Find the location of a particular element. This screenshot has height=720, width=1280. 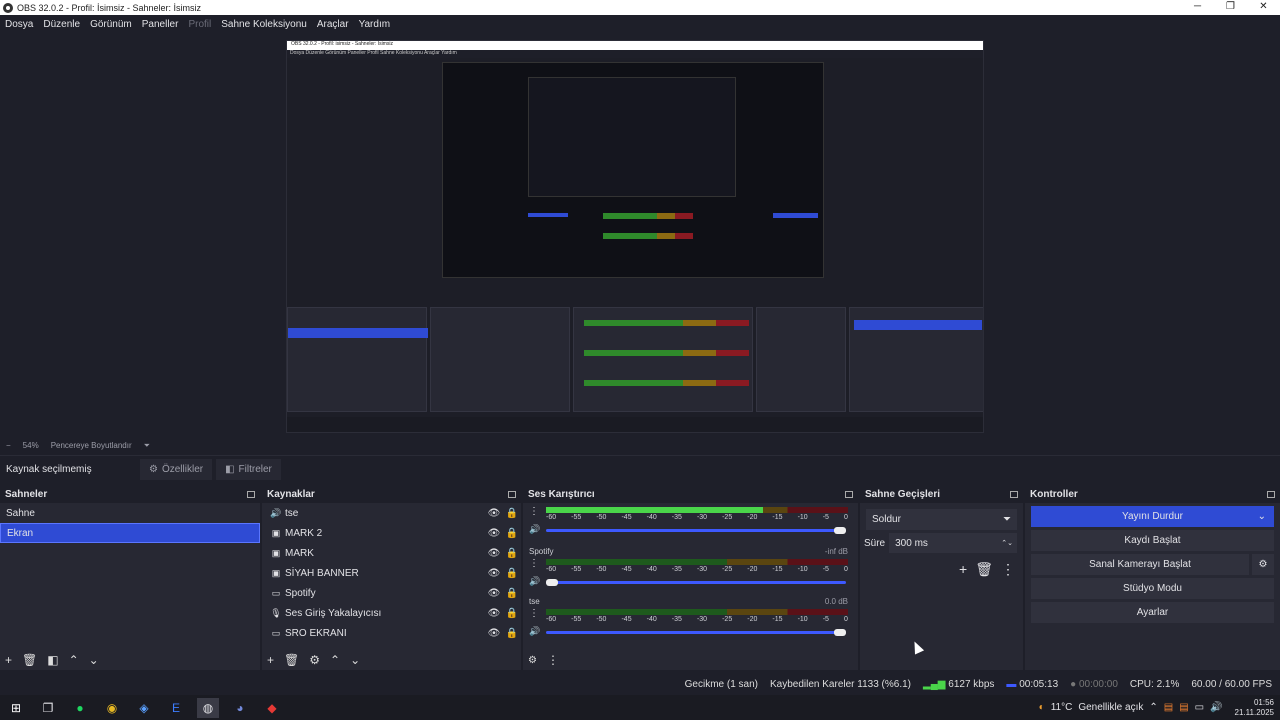

obs-taskbar-icon: ◍ is located at coordinates (208, 707).